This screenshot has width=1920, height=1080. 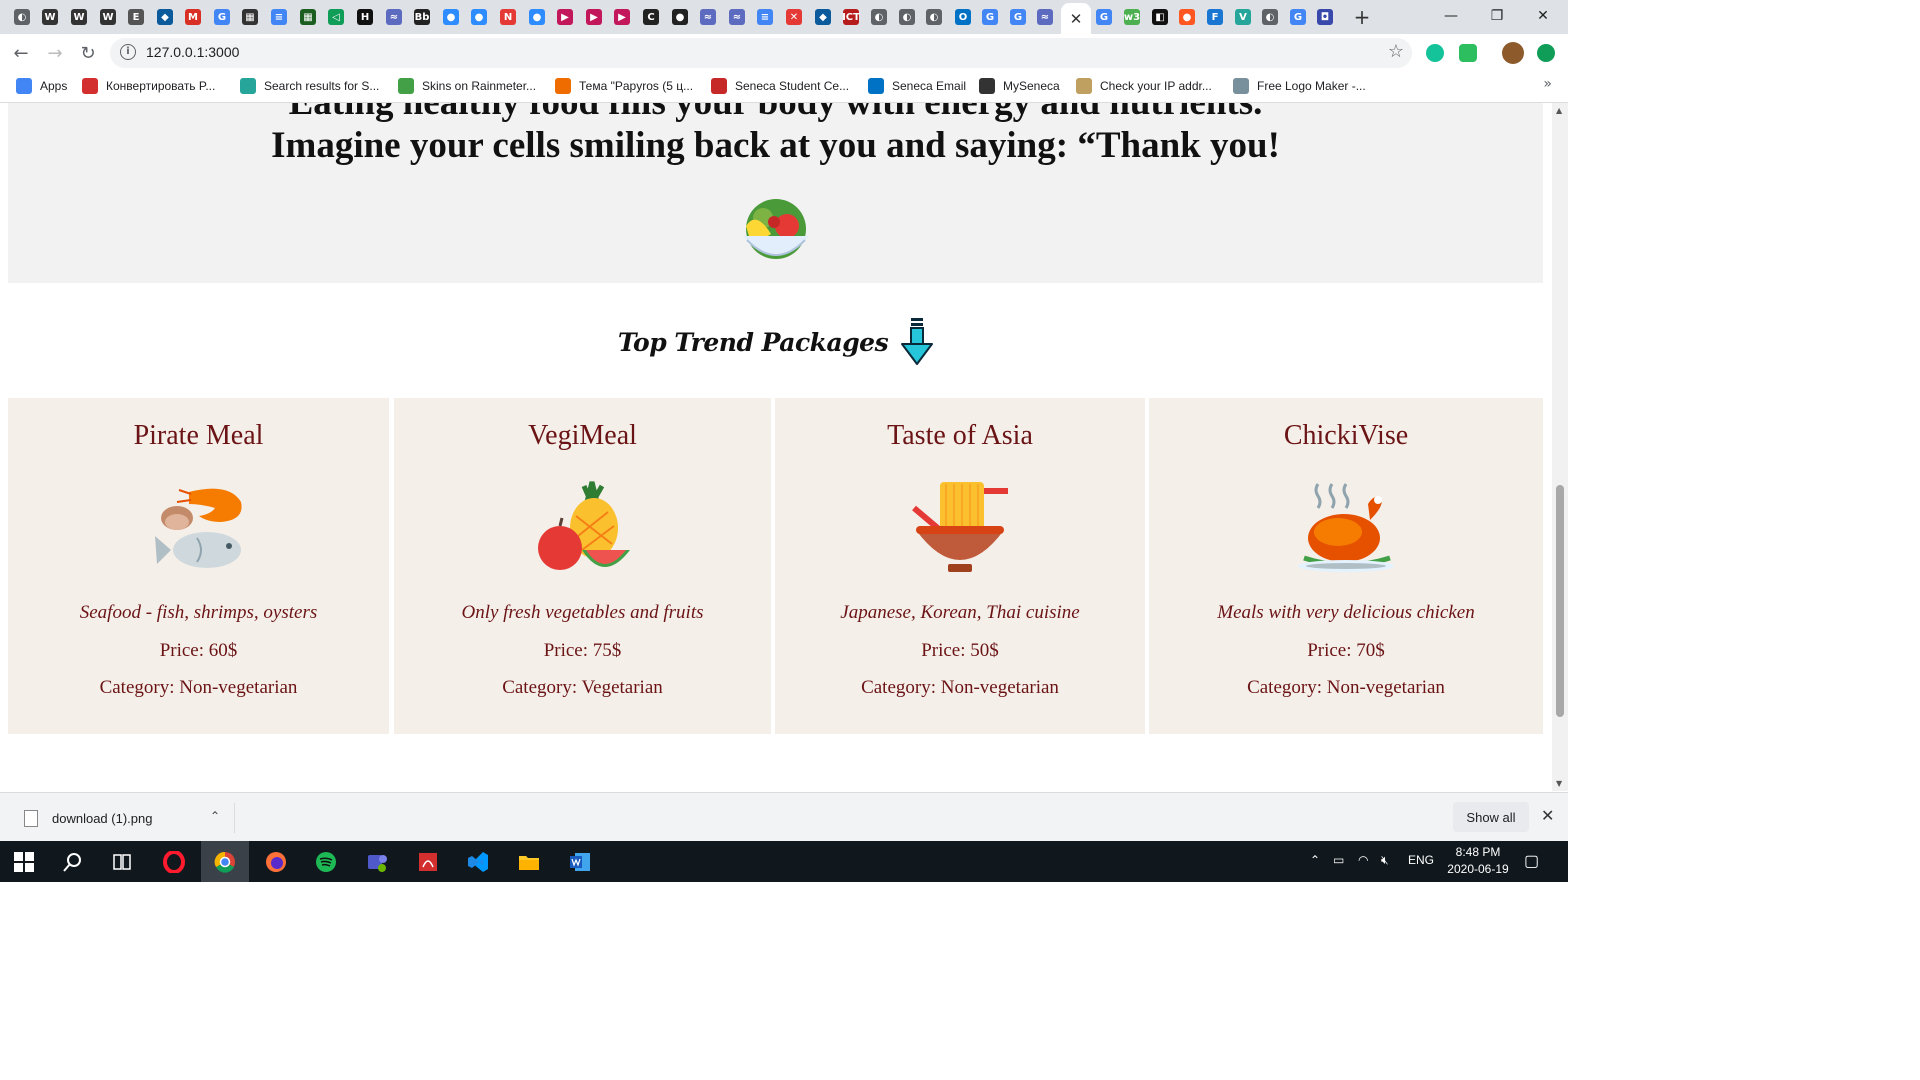 I want to click on download-item: download (1).png ⌃, so click(x=126, y=818).